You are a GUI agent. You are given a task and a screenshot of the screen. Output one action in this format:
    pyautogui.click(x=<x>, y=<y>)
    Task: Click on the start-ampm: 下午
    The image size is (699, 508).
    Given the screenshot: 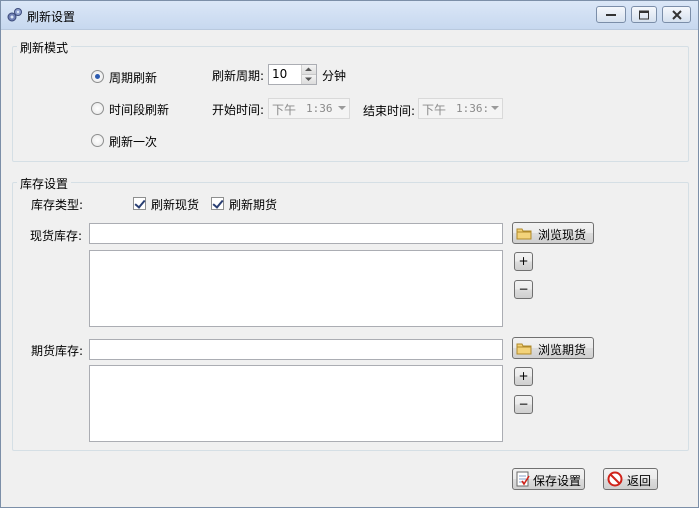 What is the action you would take?
    pyautogui.click(x=284, y=110)
    